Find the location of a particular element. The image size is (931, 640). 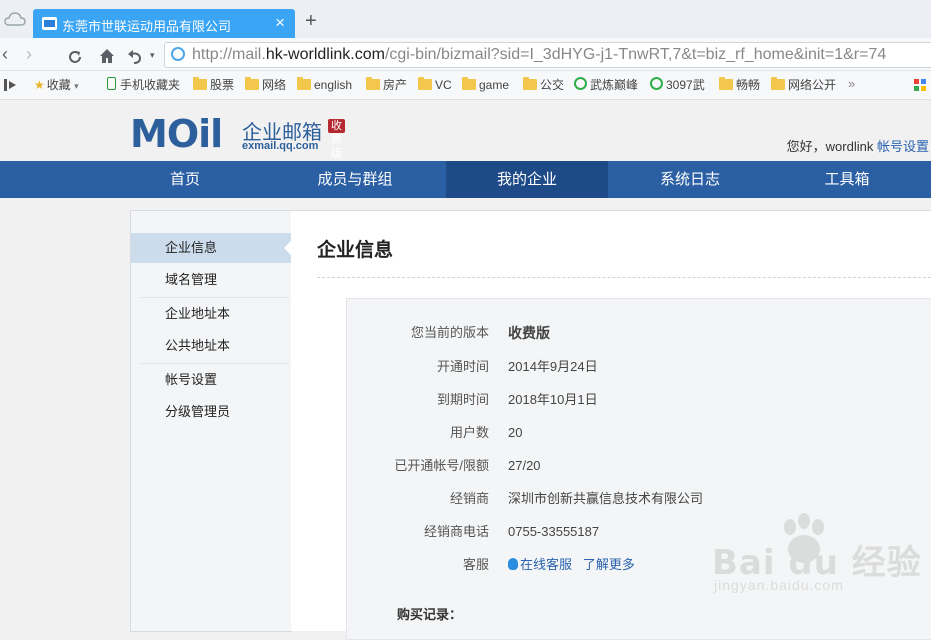

nav-members: 成员与群组 is located at coordinates (355, 179).